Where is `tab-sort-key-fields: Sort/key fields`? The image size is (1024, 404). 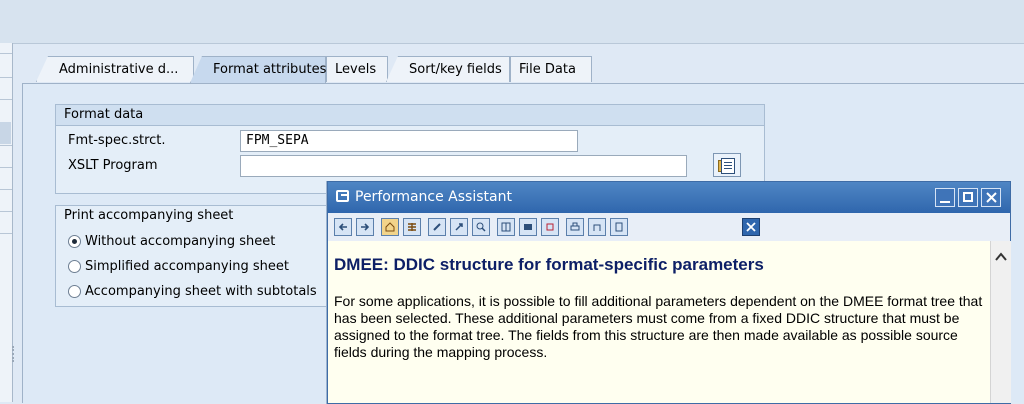
tab-sort-key-fields: Sort/key fields is located at coordinates (448, 69).